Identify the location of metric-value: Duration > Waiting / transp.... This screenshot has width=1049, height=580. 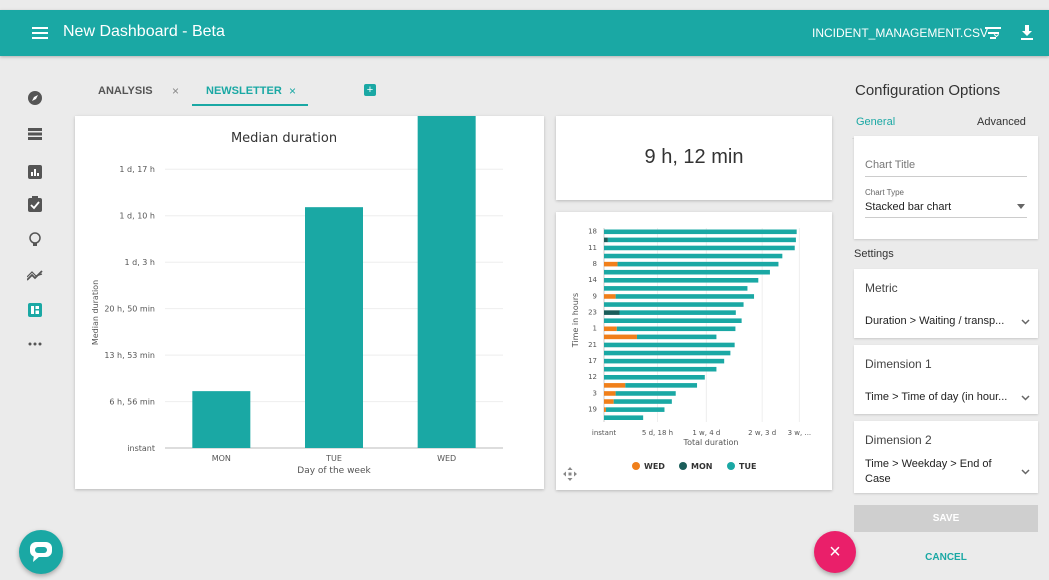
(935, 321).